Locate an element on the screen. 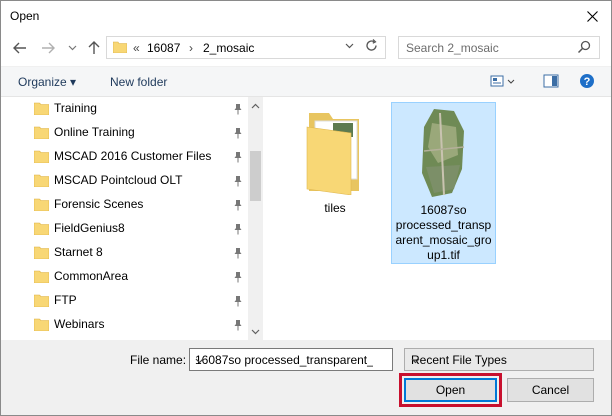 The height and width of the screenshot is (416, 612). nav-item-label: FieldGenius8 is located at coordinates (89, 228).